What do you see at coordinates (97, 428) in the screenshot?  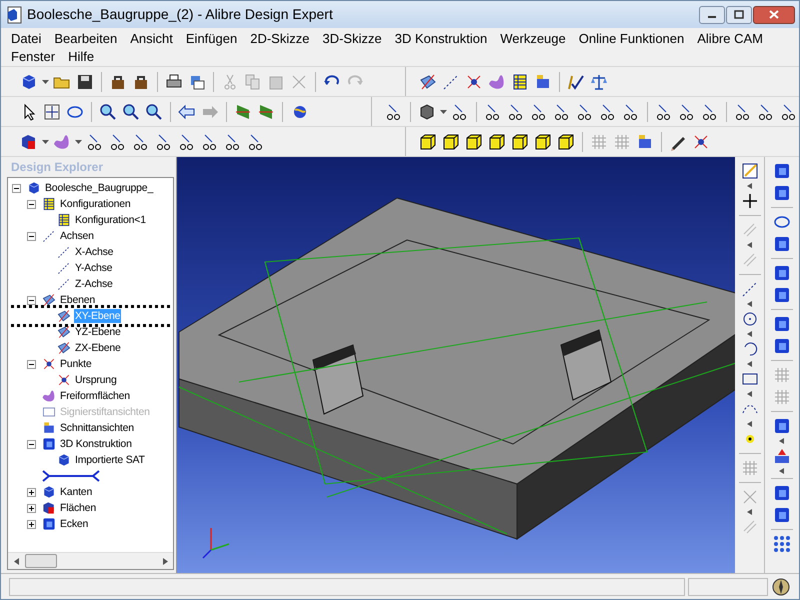 I see `tree-item: Schnittansichten` at bounding box center [97, 428].